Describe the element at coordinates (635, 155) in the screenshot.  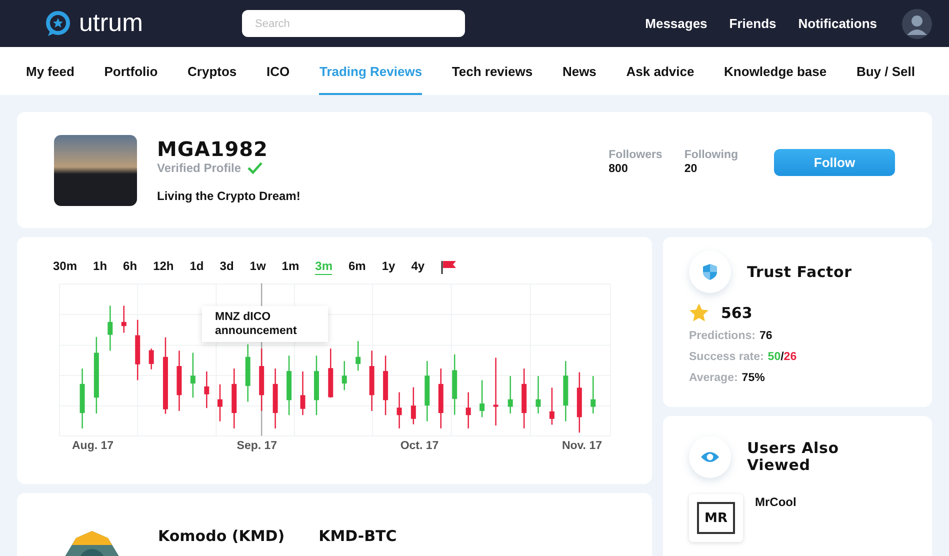
I see `stat-label: Followers` at that location.